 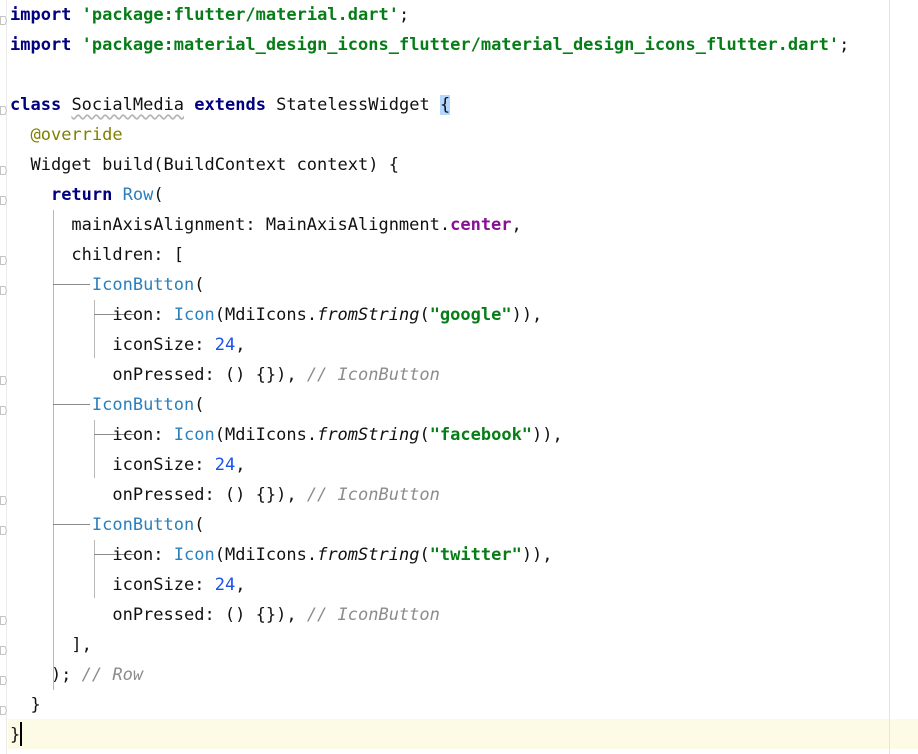 What do you see at coordinates (81, 195) in the screenshot?
I see `code-token: return` at bounding box center [81, 195].